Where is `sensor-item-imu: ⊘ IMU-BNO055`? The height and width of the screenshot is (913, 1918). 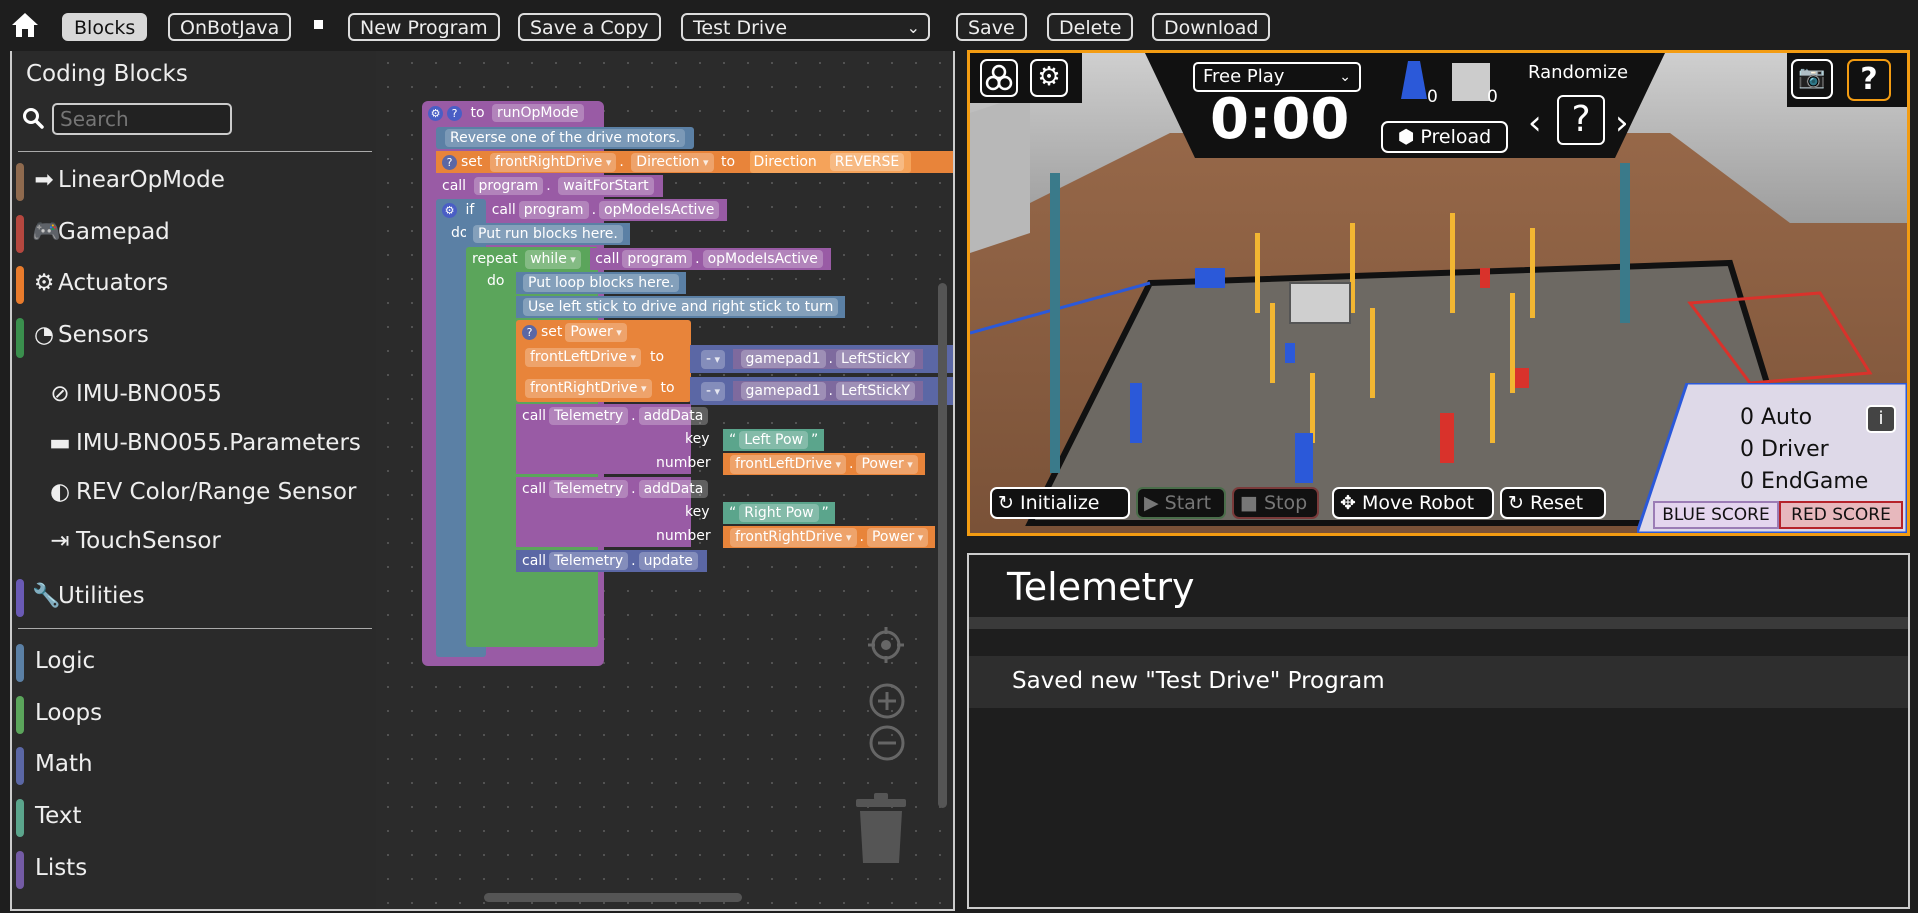 sensor-item-imu: ⊘ IMU-BNO055 is located at coordinates (135, 394).